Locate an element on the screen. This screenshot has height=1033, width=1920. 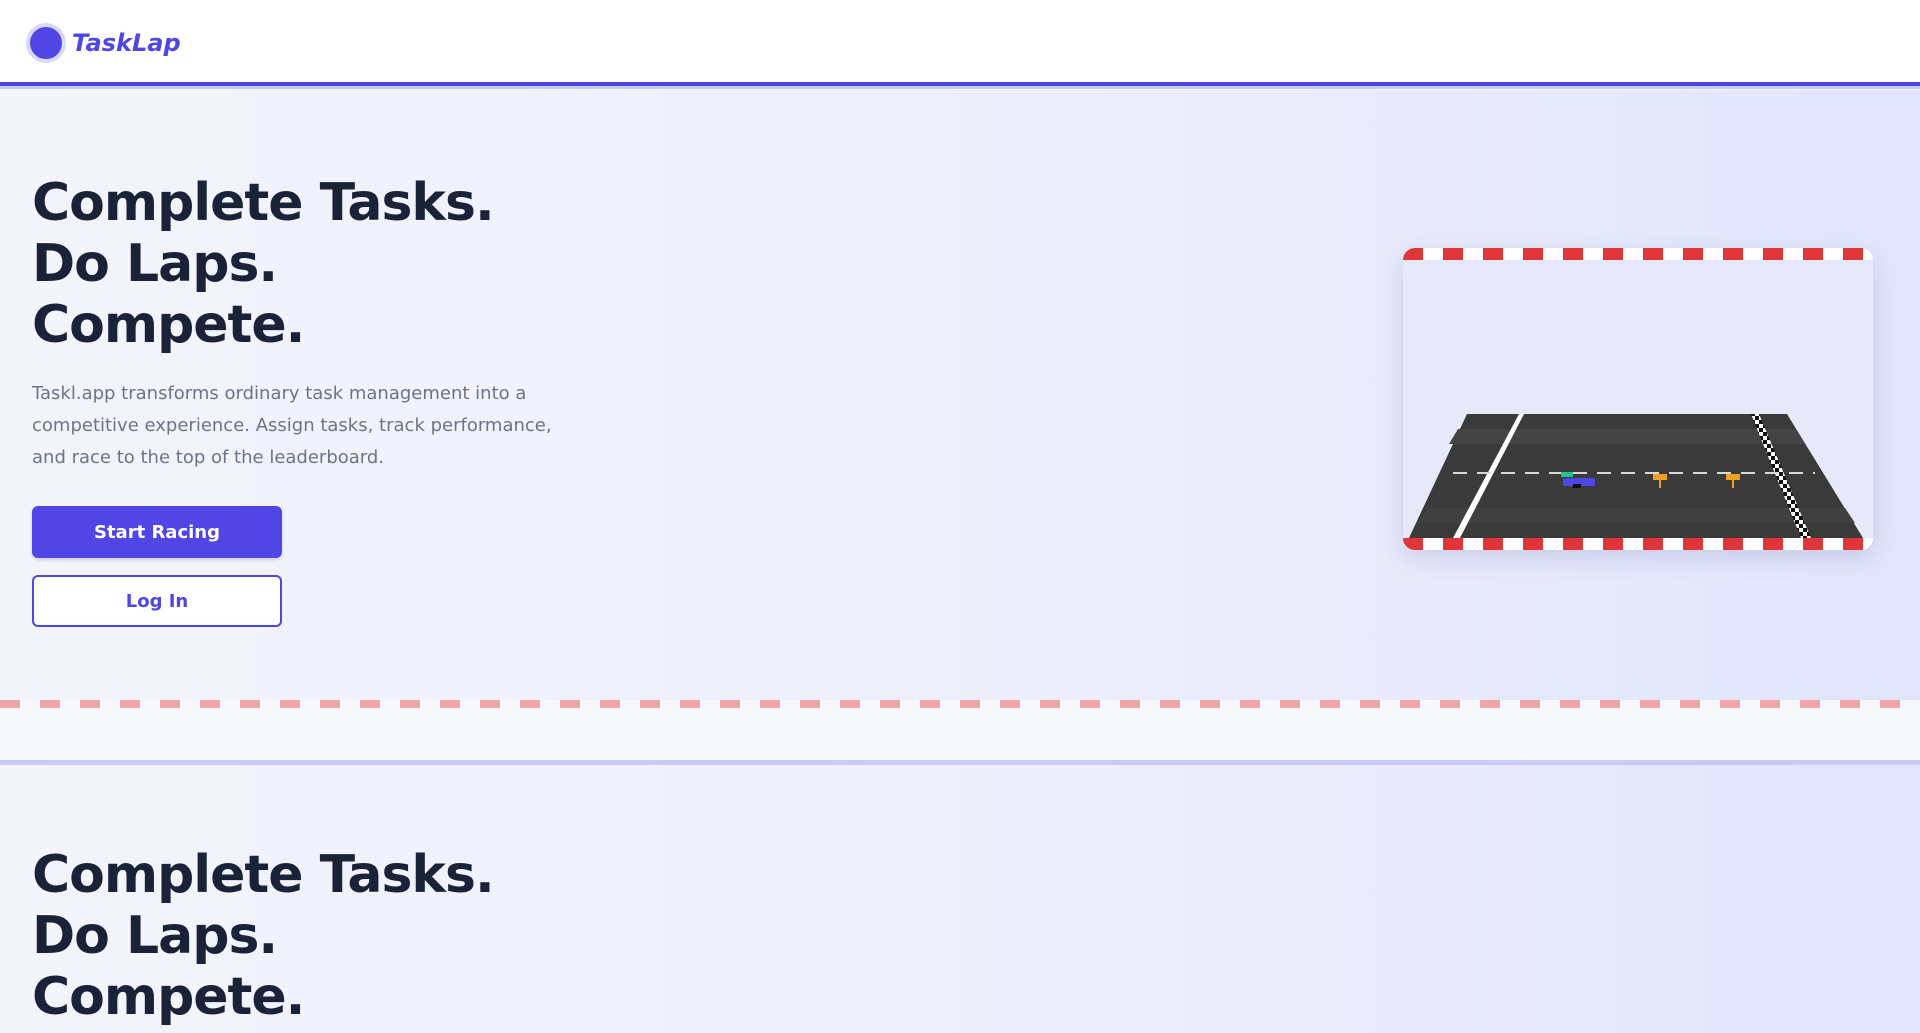
brand-logo: TaskLap is located at coordinates (103, 43).